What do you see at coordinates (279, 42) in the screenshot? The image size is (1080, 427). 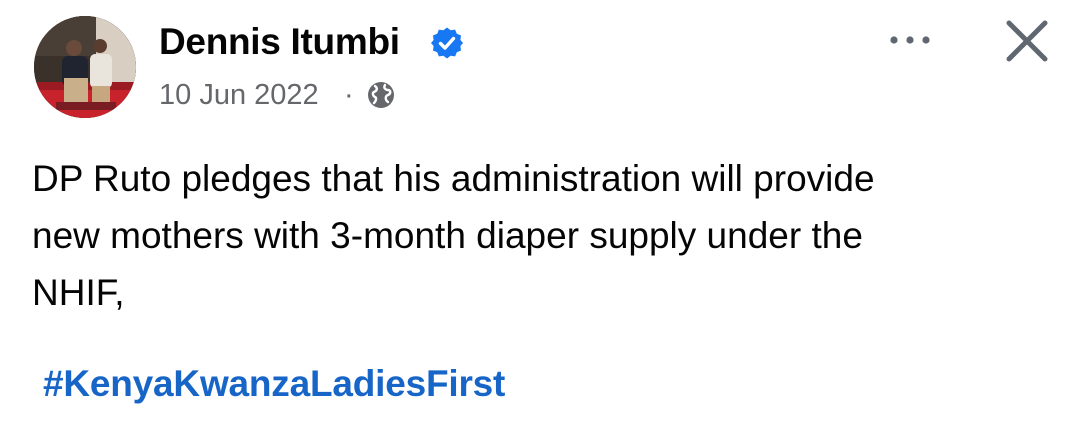 I see `author-name: Dennis Itumbi` at bounding box center [279, 42].